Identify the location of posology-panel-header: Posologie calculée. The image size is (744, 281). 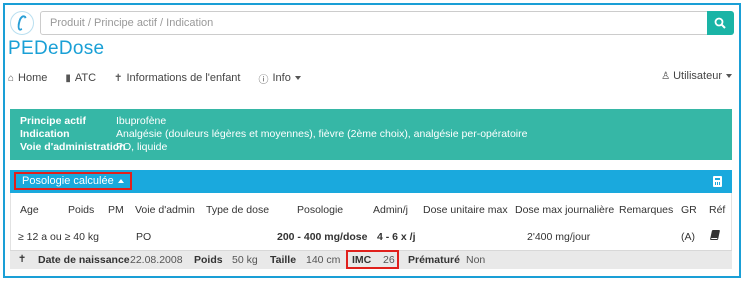
(371, 181).